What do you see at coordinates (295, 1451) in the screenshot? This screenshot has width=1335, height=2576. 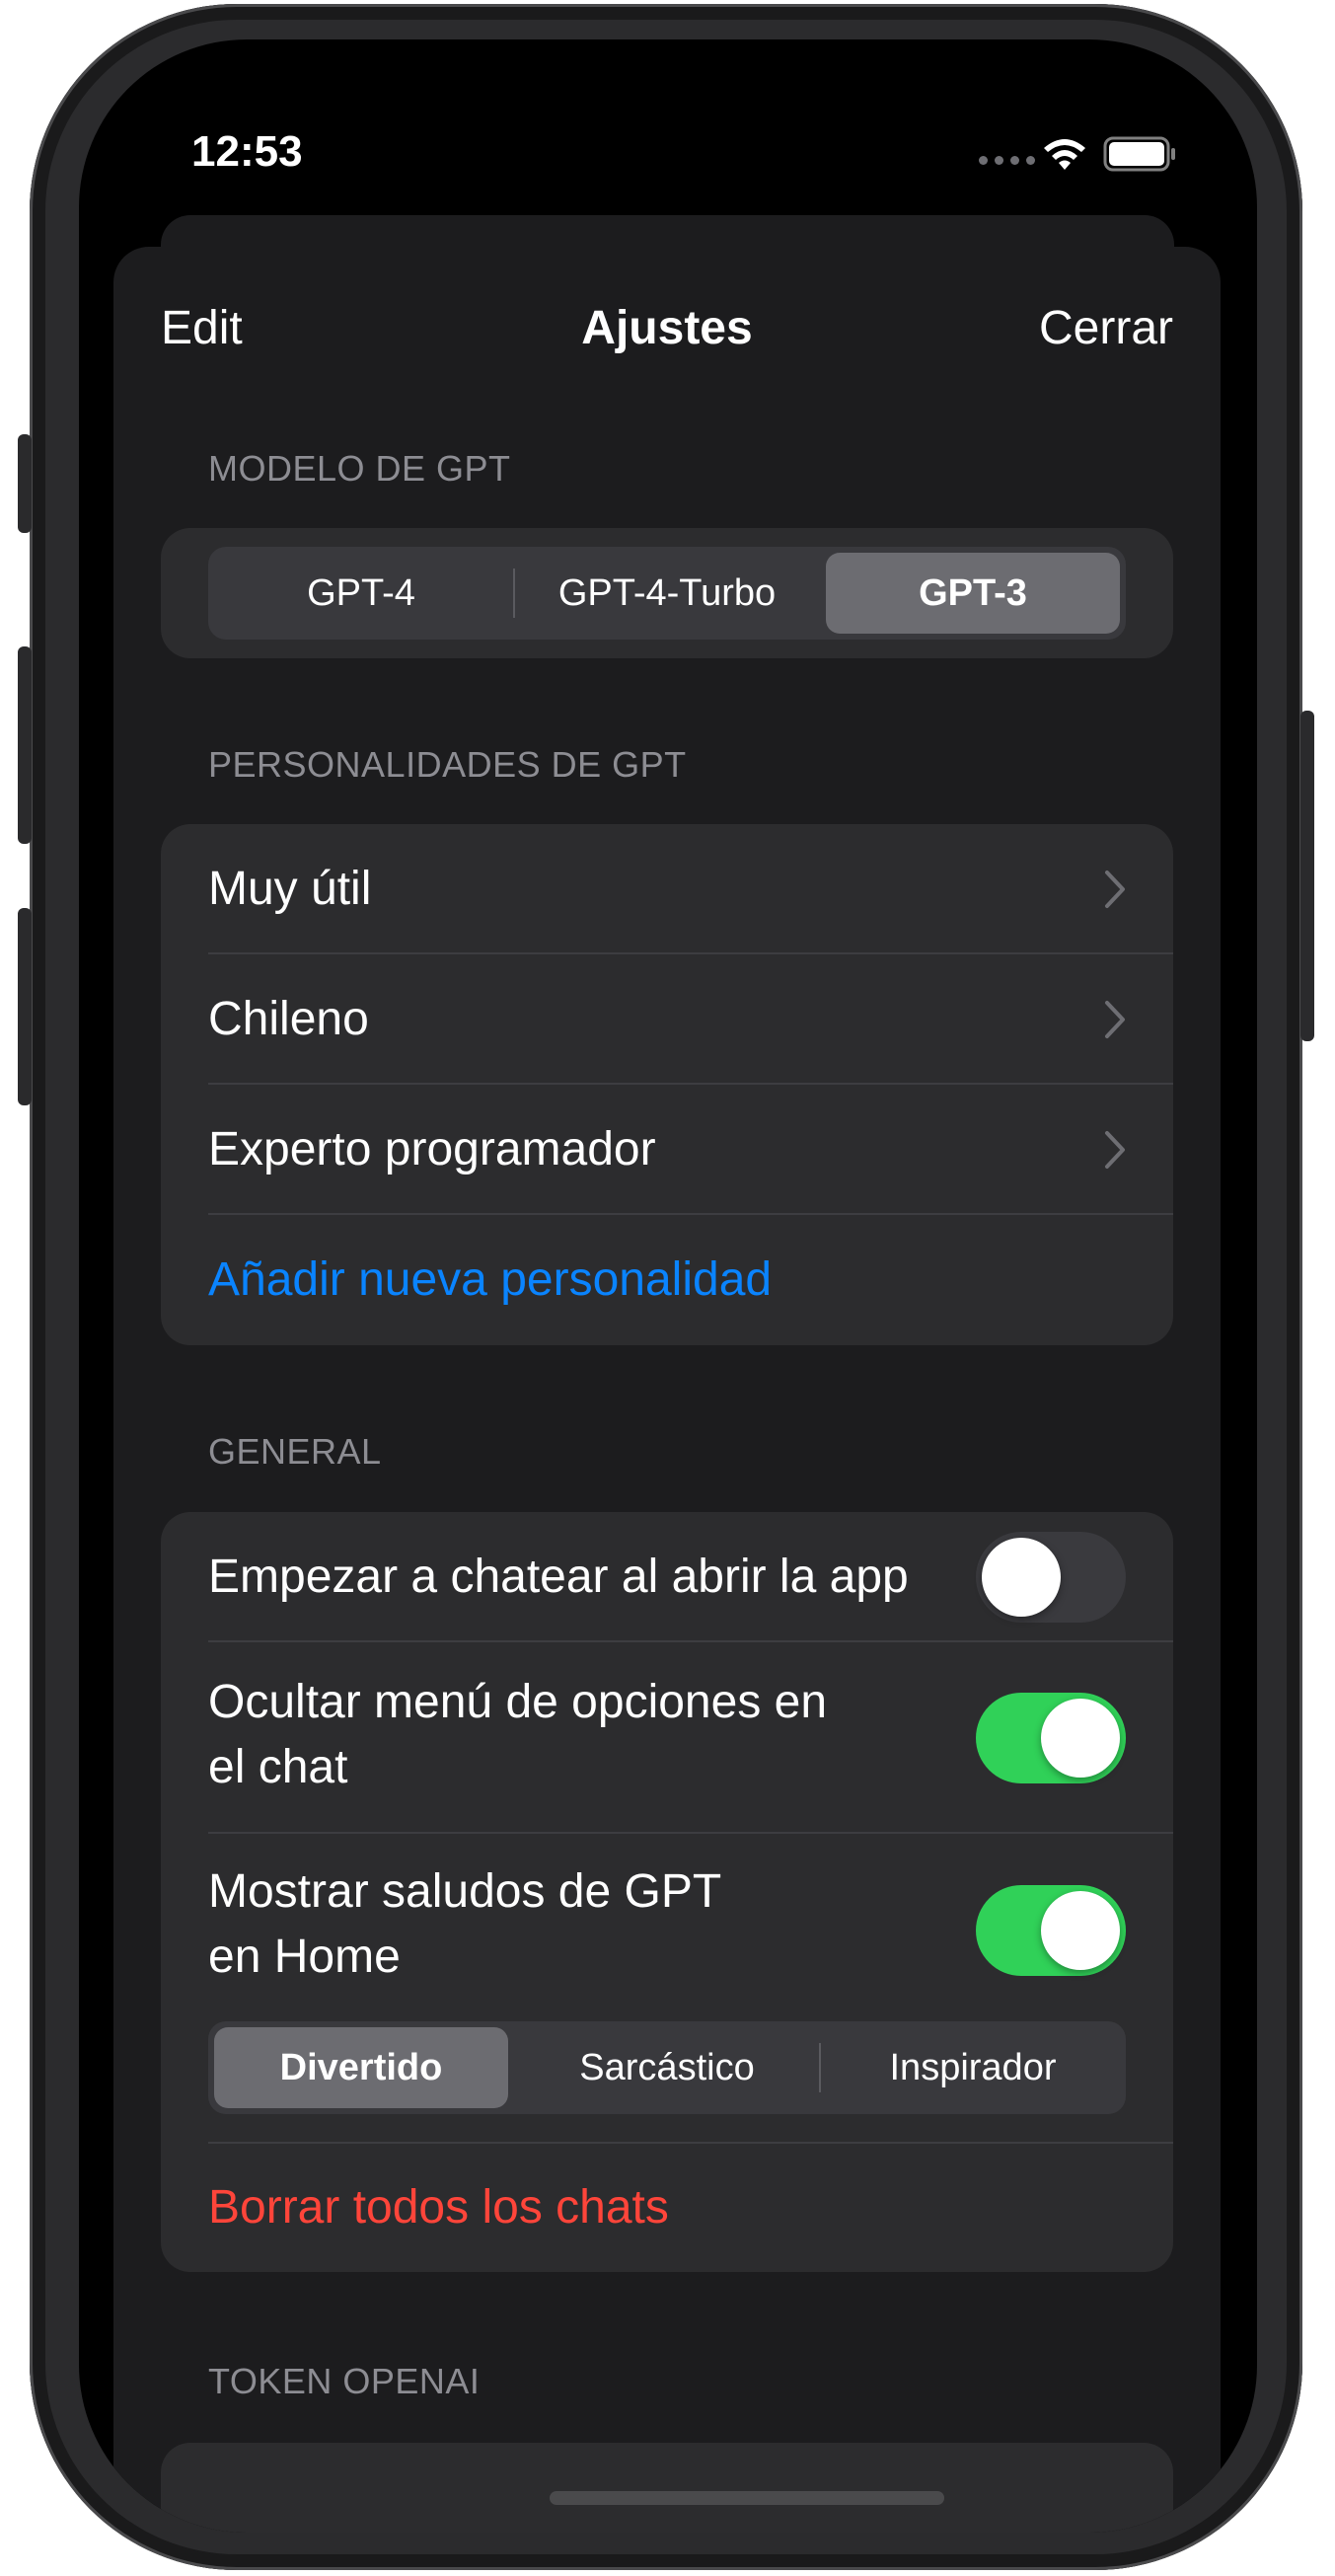 I see `section-header-general: GENERAL` at bounding box center [295, 1451].